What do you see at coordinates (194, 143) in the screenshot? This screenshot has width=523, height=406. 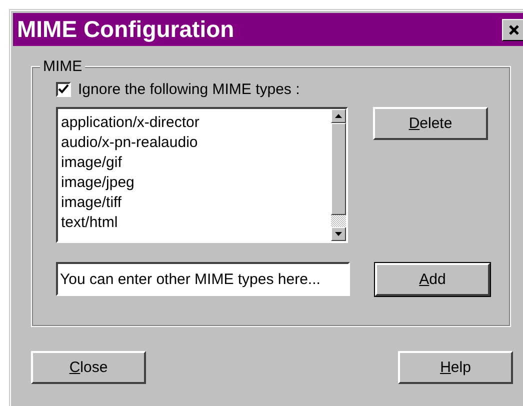 I see `list-item: audio/x-pn-realaudio` at bounding box center [194, 143].